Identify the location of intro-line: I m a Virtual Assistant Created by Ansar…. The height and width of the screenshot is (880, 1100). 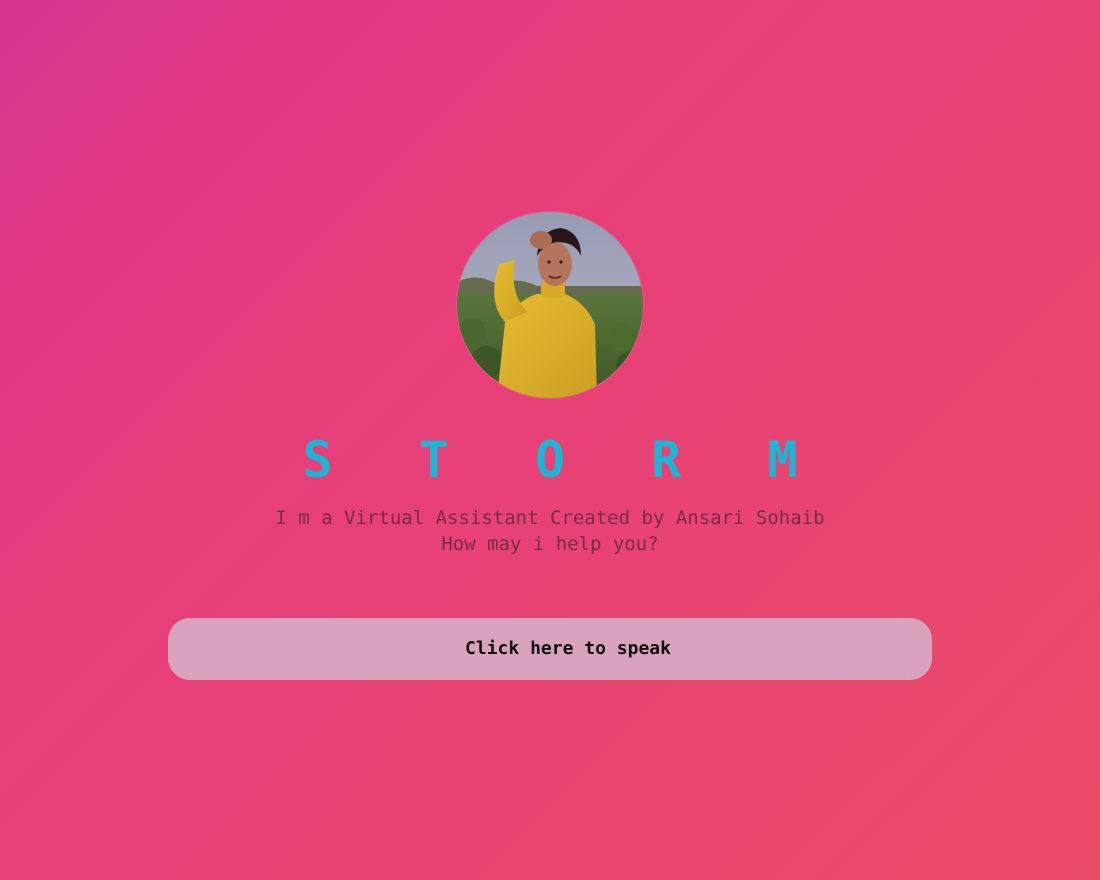
(550, 518).